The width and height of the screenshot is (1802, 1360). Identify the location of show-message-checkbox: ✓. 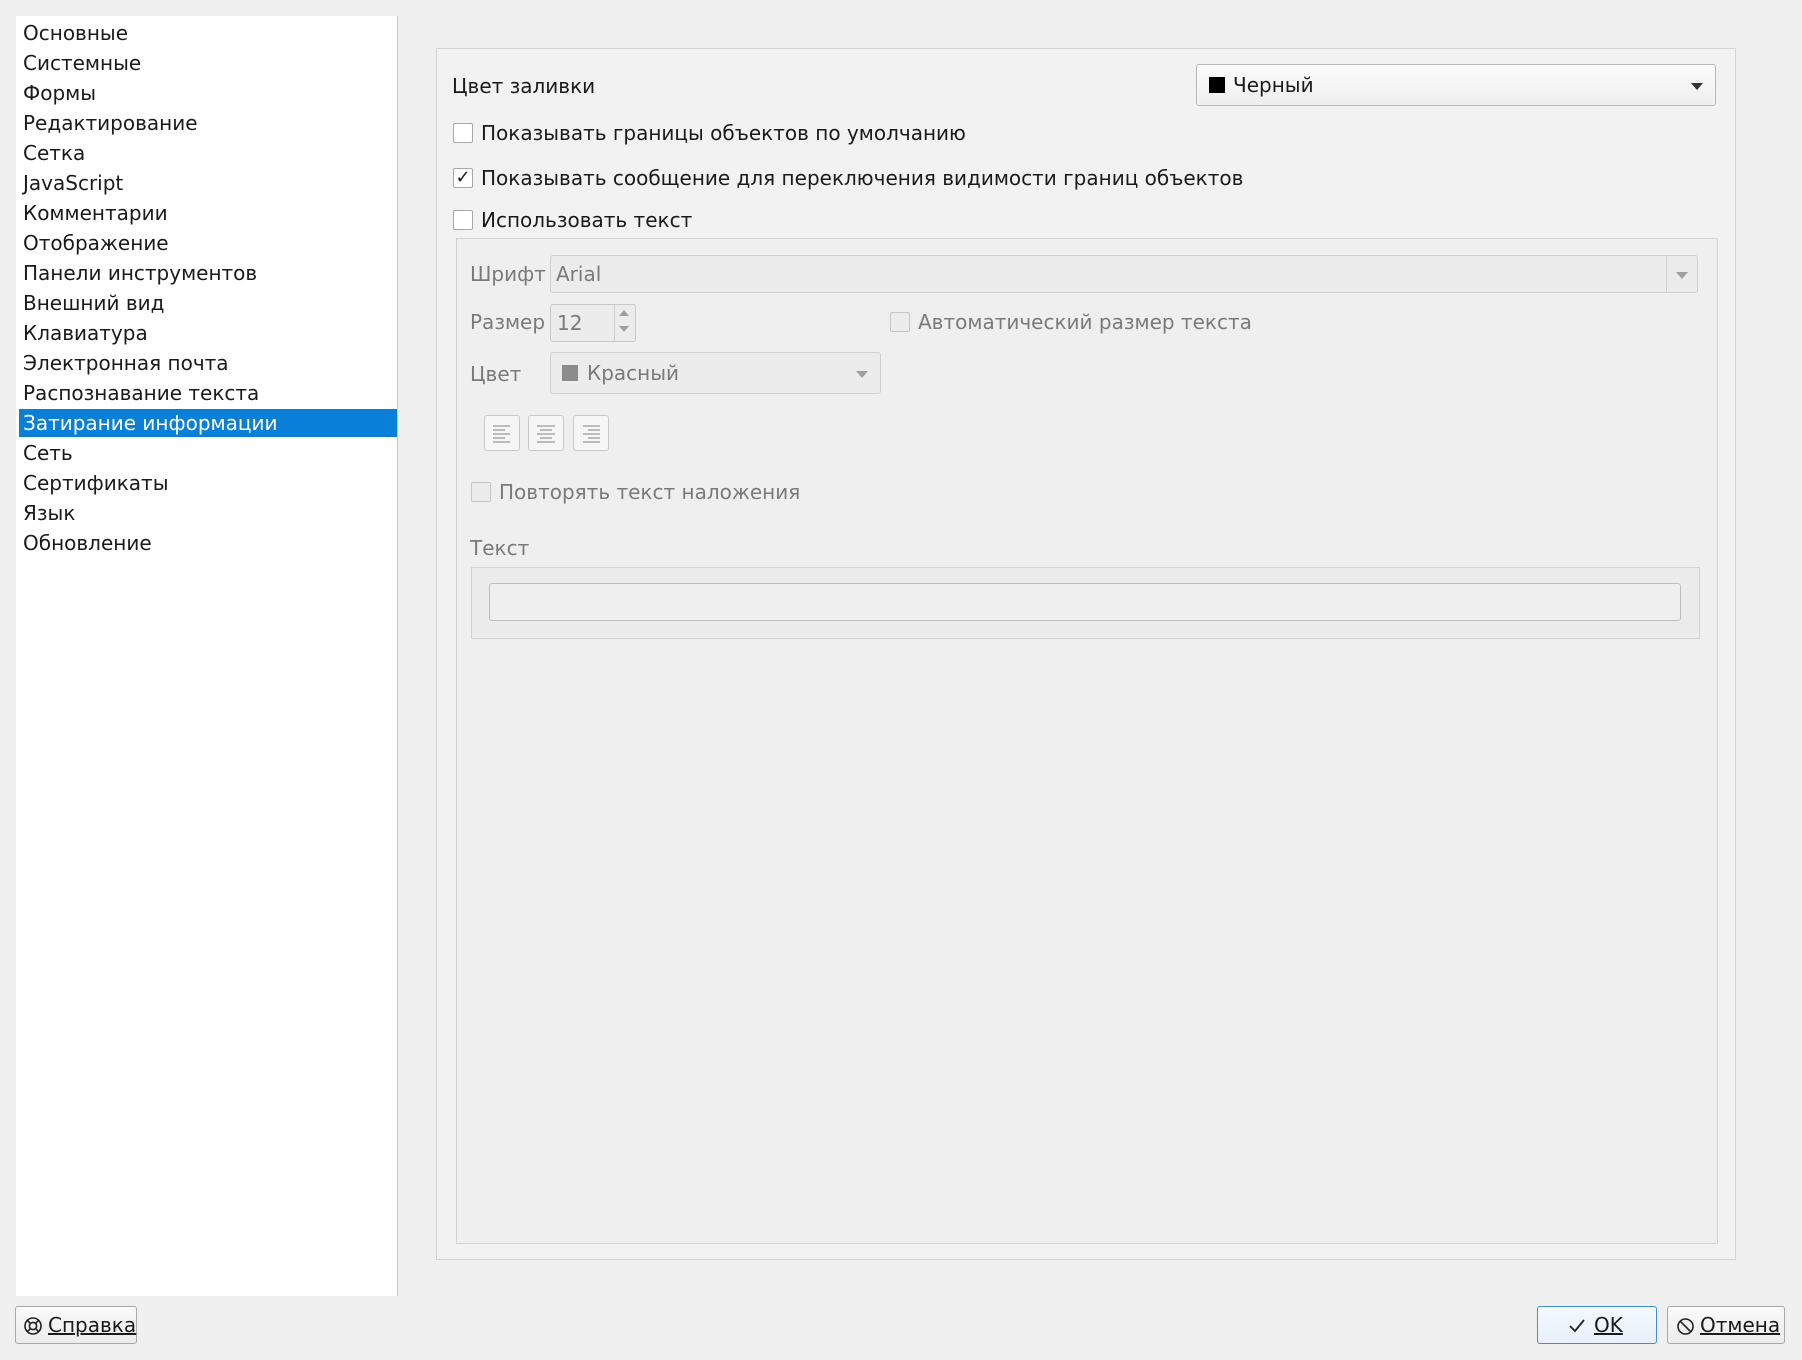
(463, 178).